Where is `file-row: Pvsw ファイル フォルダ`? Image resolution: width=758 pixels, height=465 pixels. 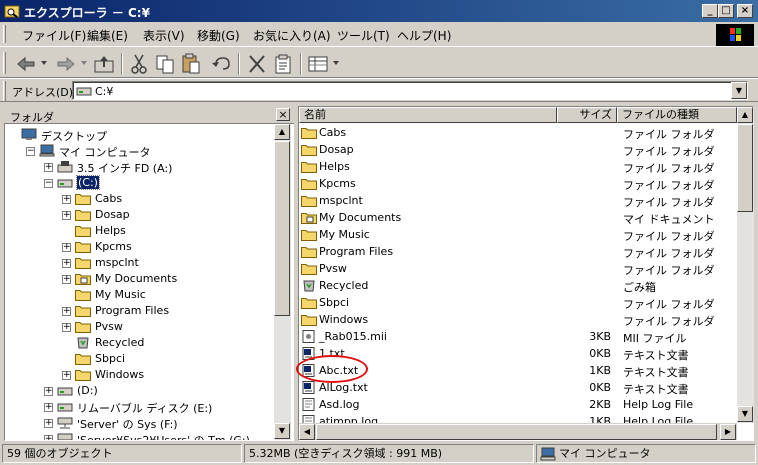 file-row: Pvsw ファイル フォルダ is located at coordinates (518, 268).